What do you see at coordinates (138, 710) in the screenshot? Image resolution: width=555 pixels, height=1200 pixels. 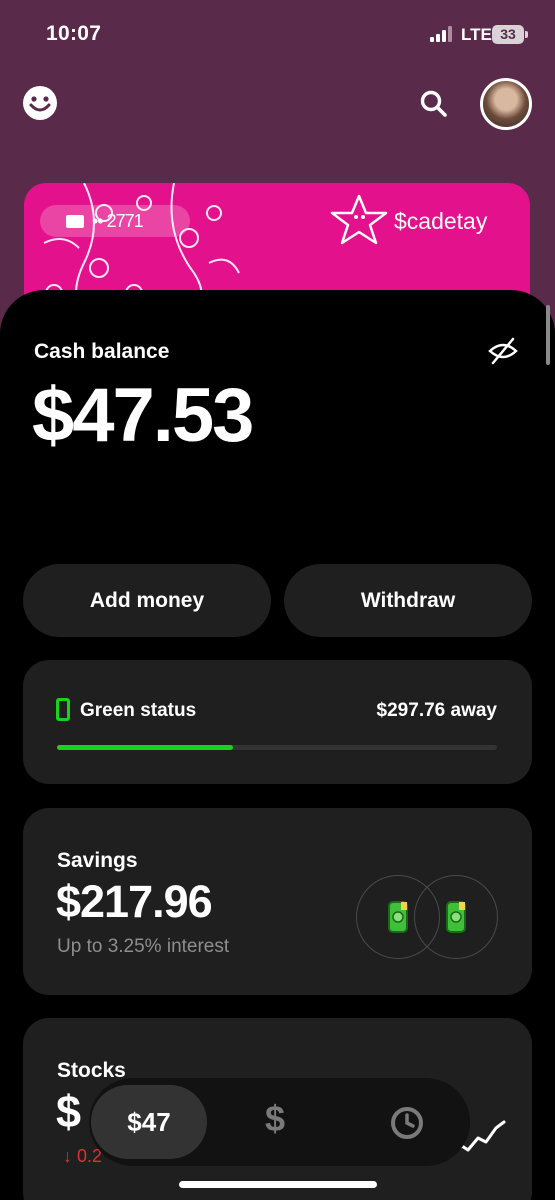 I see `green-status-label: Green status` at bounding box center [138, 710].